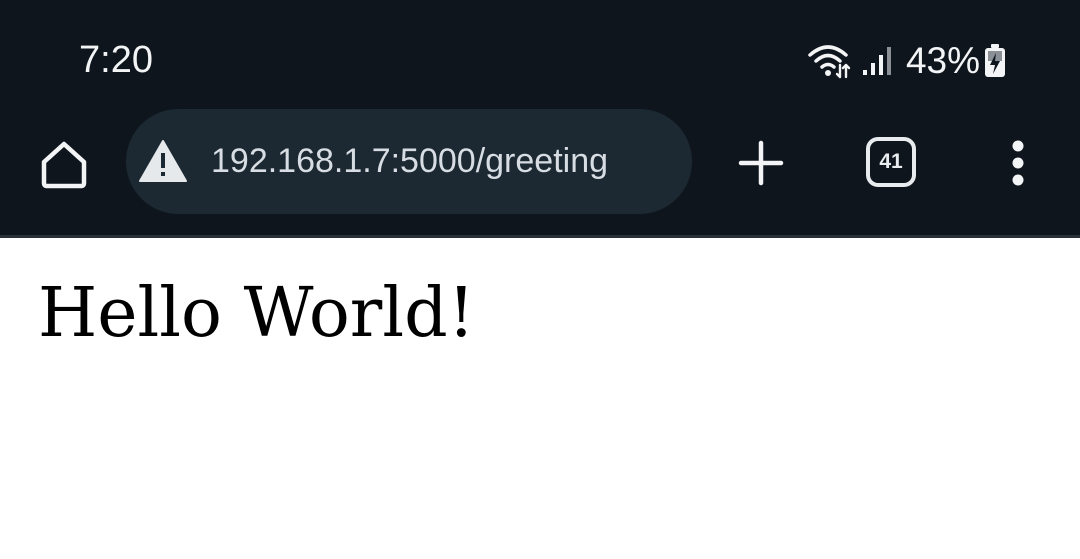 The width and height of the screenshot is (1080, 559). What do you see at coordinates (116, 60) in the screenshot?
I see `status-time: 7:20` at bounding box center [116, 60].